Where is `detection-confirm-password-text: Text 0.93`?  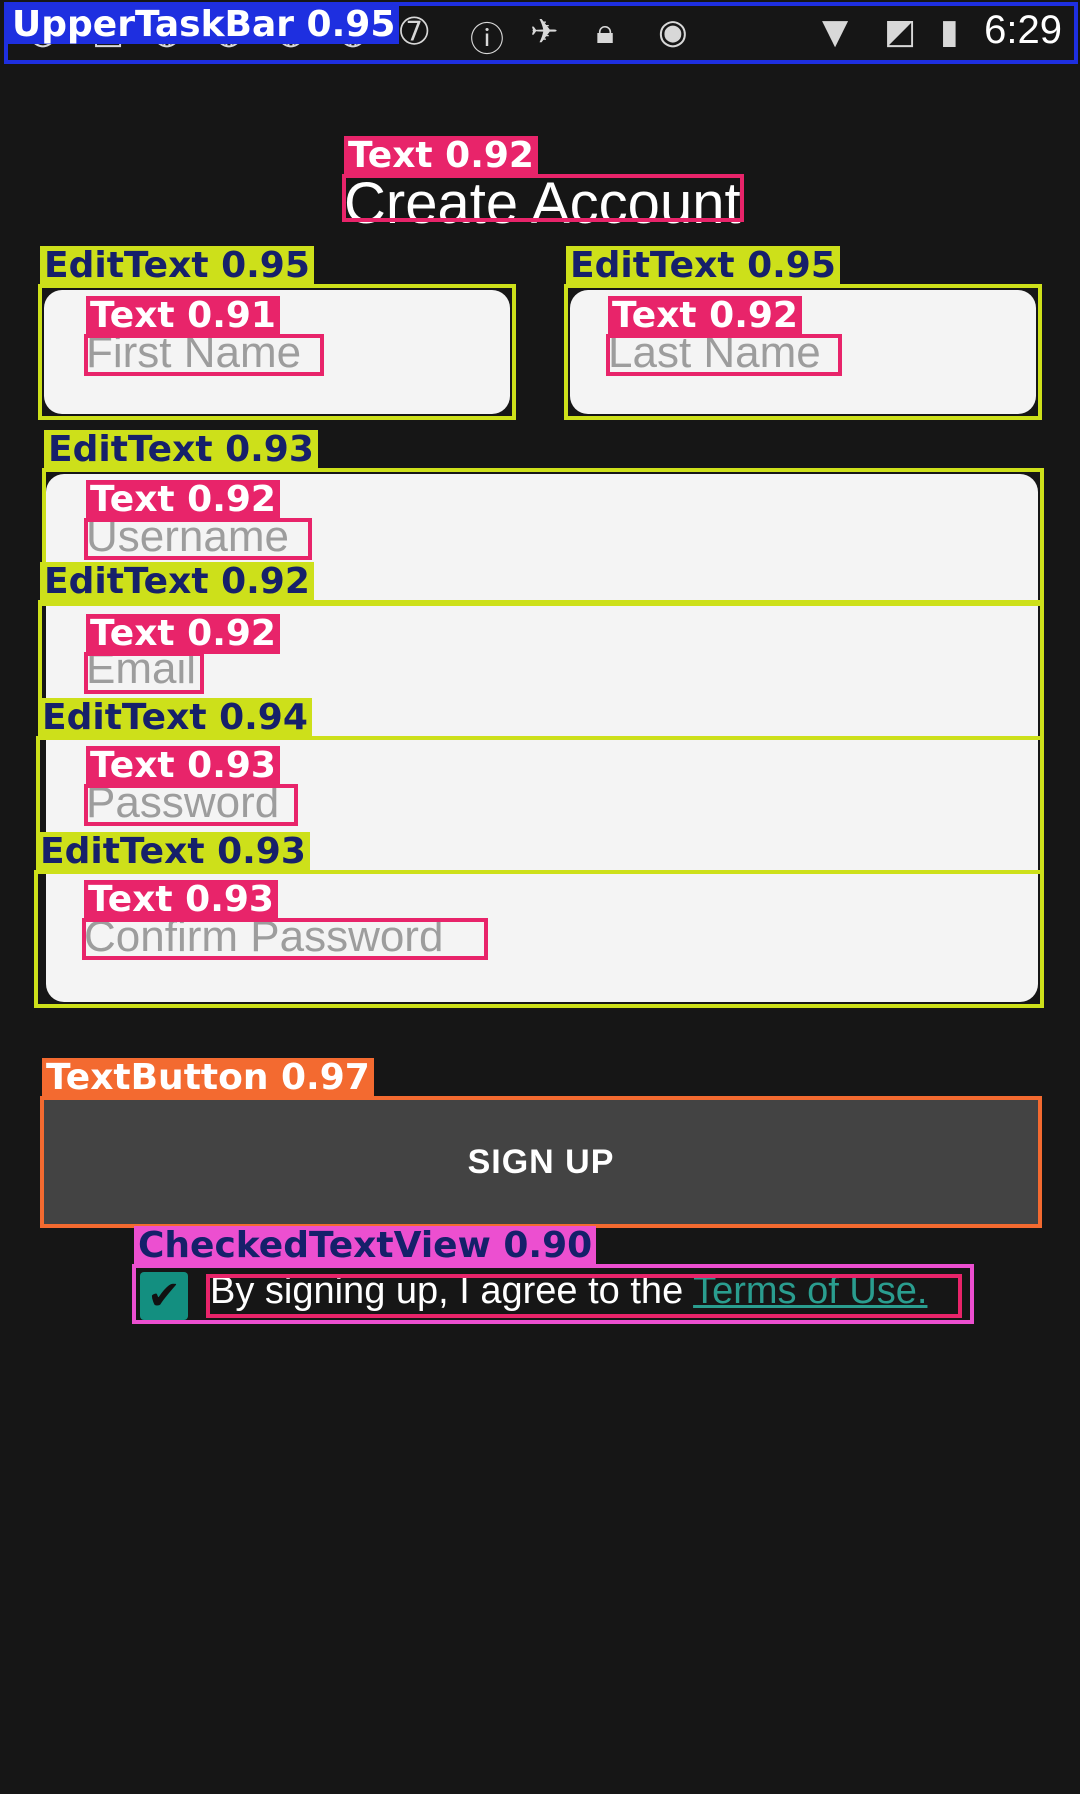 detection-confirm-password-text: Text 0.93 is located at coordinates (285, 920).